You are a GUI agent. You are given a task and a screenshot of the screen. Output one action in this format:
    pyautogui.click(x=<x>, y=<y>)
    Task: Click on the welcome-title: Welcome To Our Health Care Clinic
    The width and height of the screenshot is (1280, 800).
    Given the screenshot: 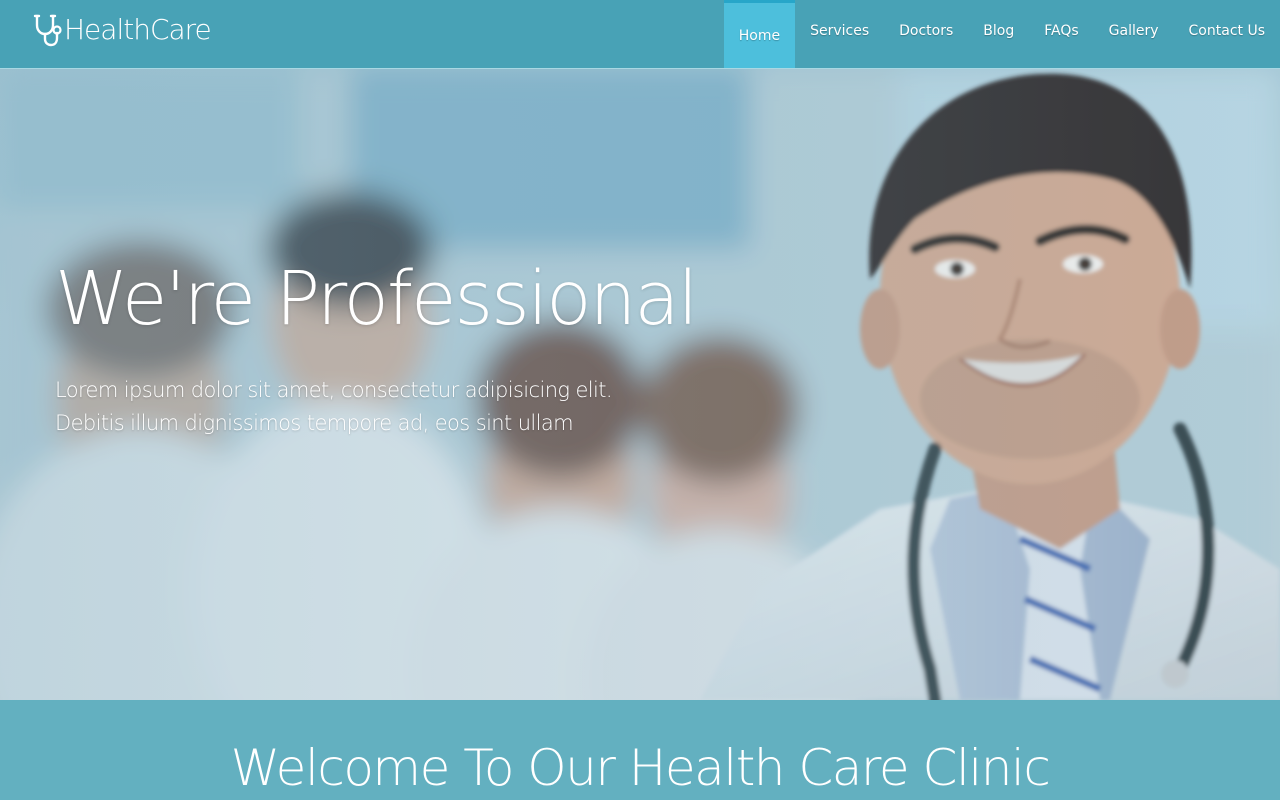 What is the action you would take?
    pyautogui.click(x=640, y=768)
    